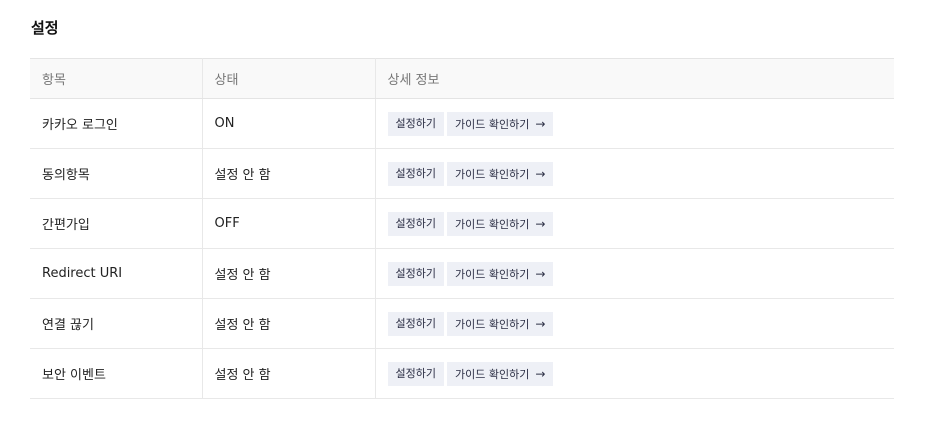 This screenshot has height=440, width=939. What do you see at coordinates (116, 173) in the screenshot?
I see `item-name: 동의항목` at bounding box center [116, 173].